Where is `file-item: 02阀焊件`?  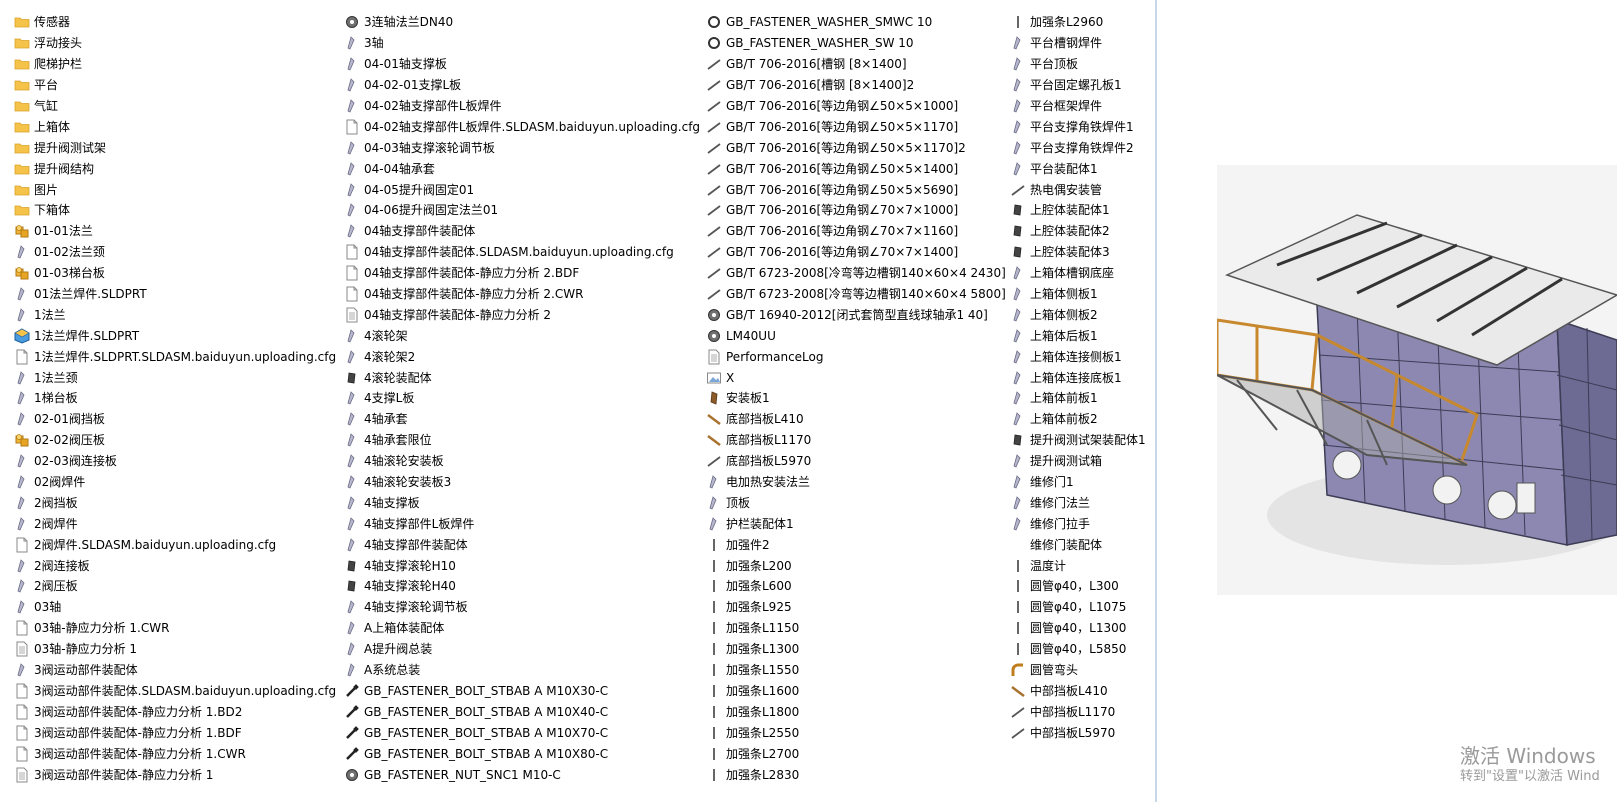
file-item: 02阀焊件 is located at coordinates (175, 482).